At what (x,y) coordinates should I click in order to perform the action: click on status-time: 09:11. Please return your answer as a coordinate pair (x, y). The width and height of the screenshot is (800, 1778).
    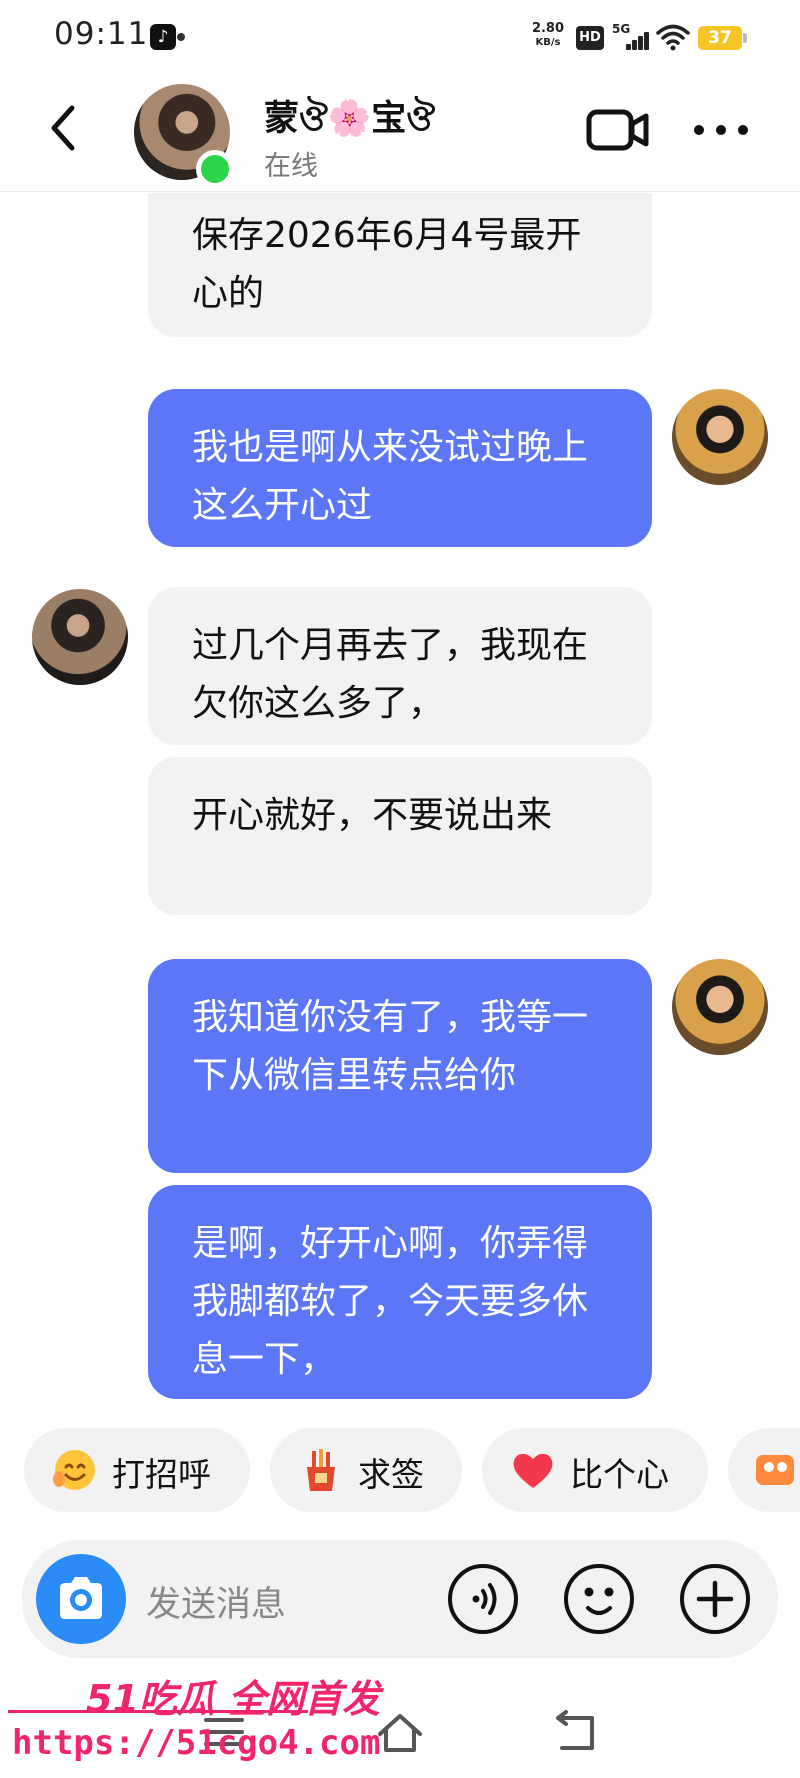
    Looking at the image, I should click on (101, 34).